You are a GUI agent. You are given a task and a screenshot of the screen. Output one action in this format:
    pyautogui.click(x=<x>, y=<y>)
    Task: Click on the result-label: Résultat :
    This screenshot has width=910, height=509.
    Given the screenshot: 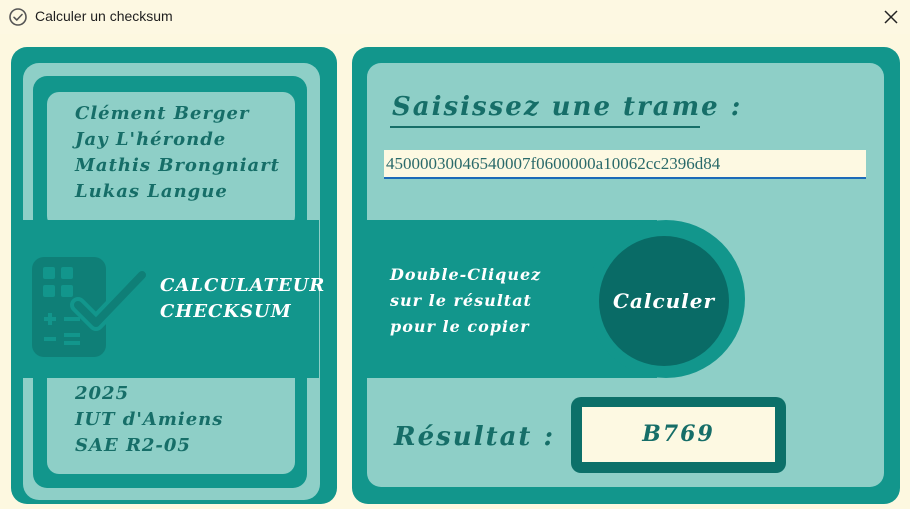 What is the action you would take?
    pyautogui.click(x=475, y=437)
    